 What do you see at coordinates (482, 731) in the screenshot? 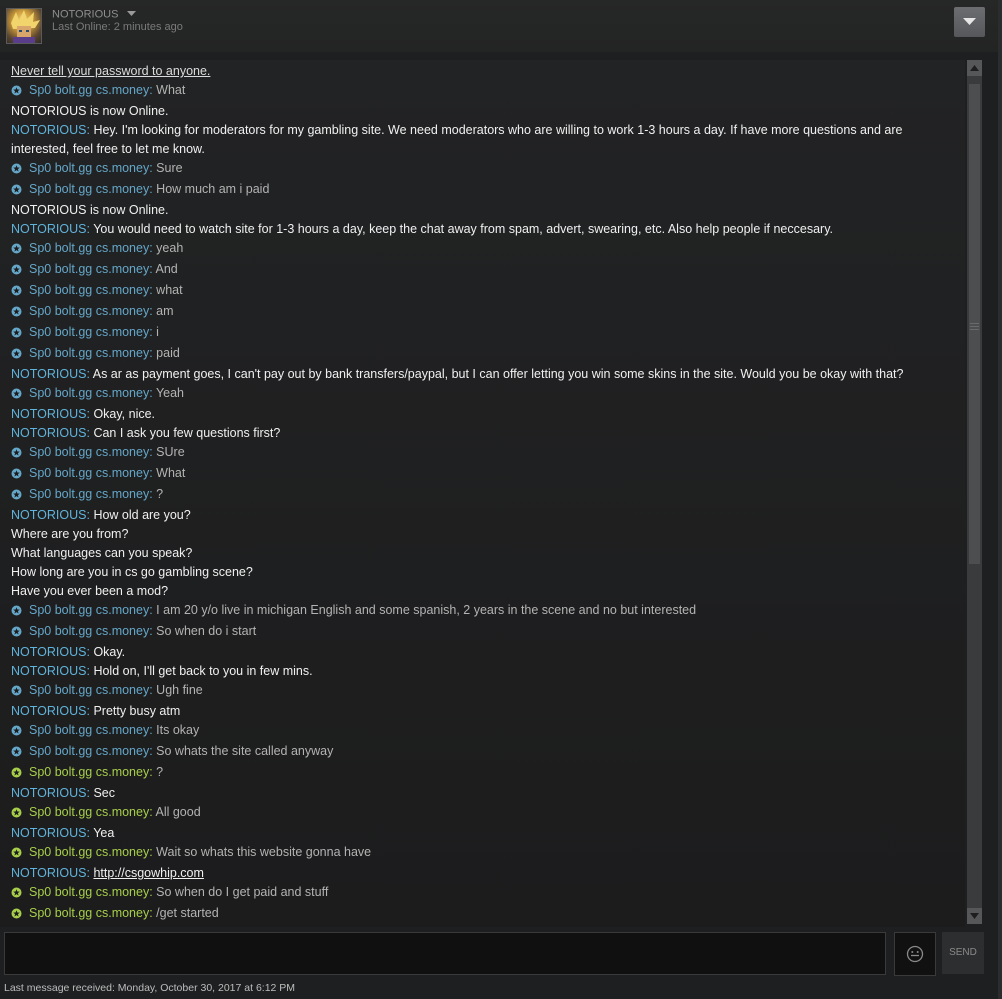
I see `chat-message: Sp0 bolt.gg cs.money: Its okay` at bounding box center [482, 731].